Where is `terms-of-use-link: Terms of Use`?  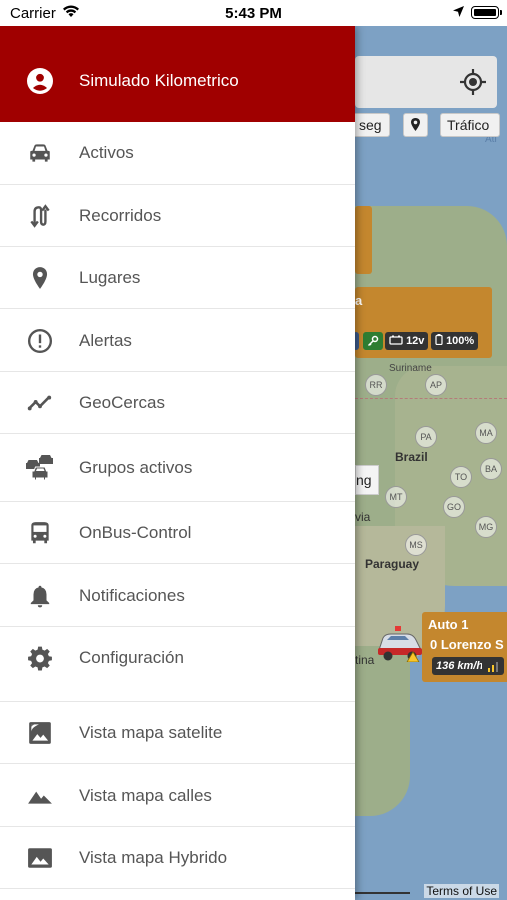 terms-of-use-link: Terms of Use is located at coordinates (461, 891).